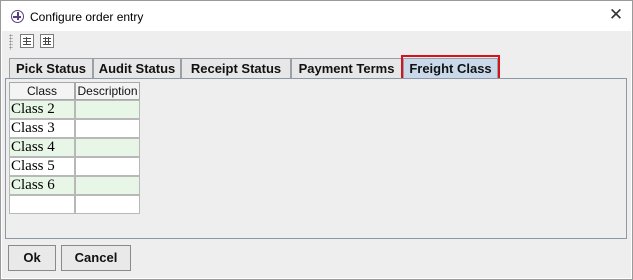 The image size is (633, 280). Describe the element at coordinates (42, 109) in the screenshot. I see `table-cell-class: Class 2` at that location.